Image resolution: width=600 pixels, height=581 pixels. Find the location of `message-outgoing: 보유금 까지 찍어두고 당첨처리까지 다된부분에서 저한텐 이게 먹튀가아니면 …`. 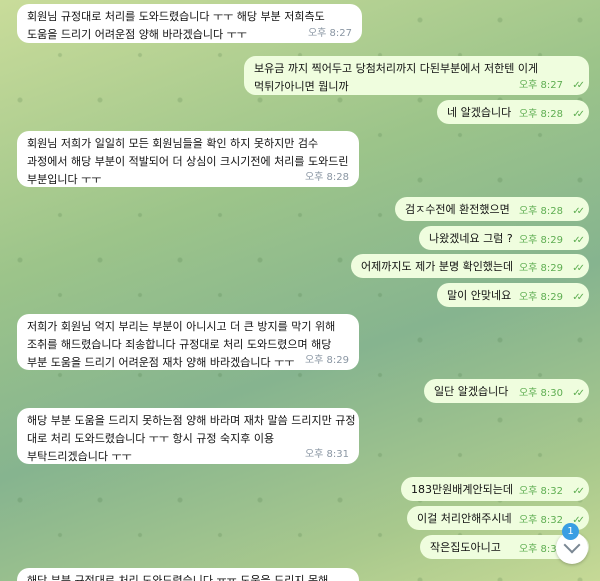

message-outgoing: 보유금 까지 찍어두고 당첨처리까지 다된부분에서 저한텐 이게 먹튀가아니면 … is located at coordinates (416, 75).